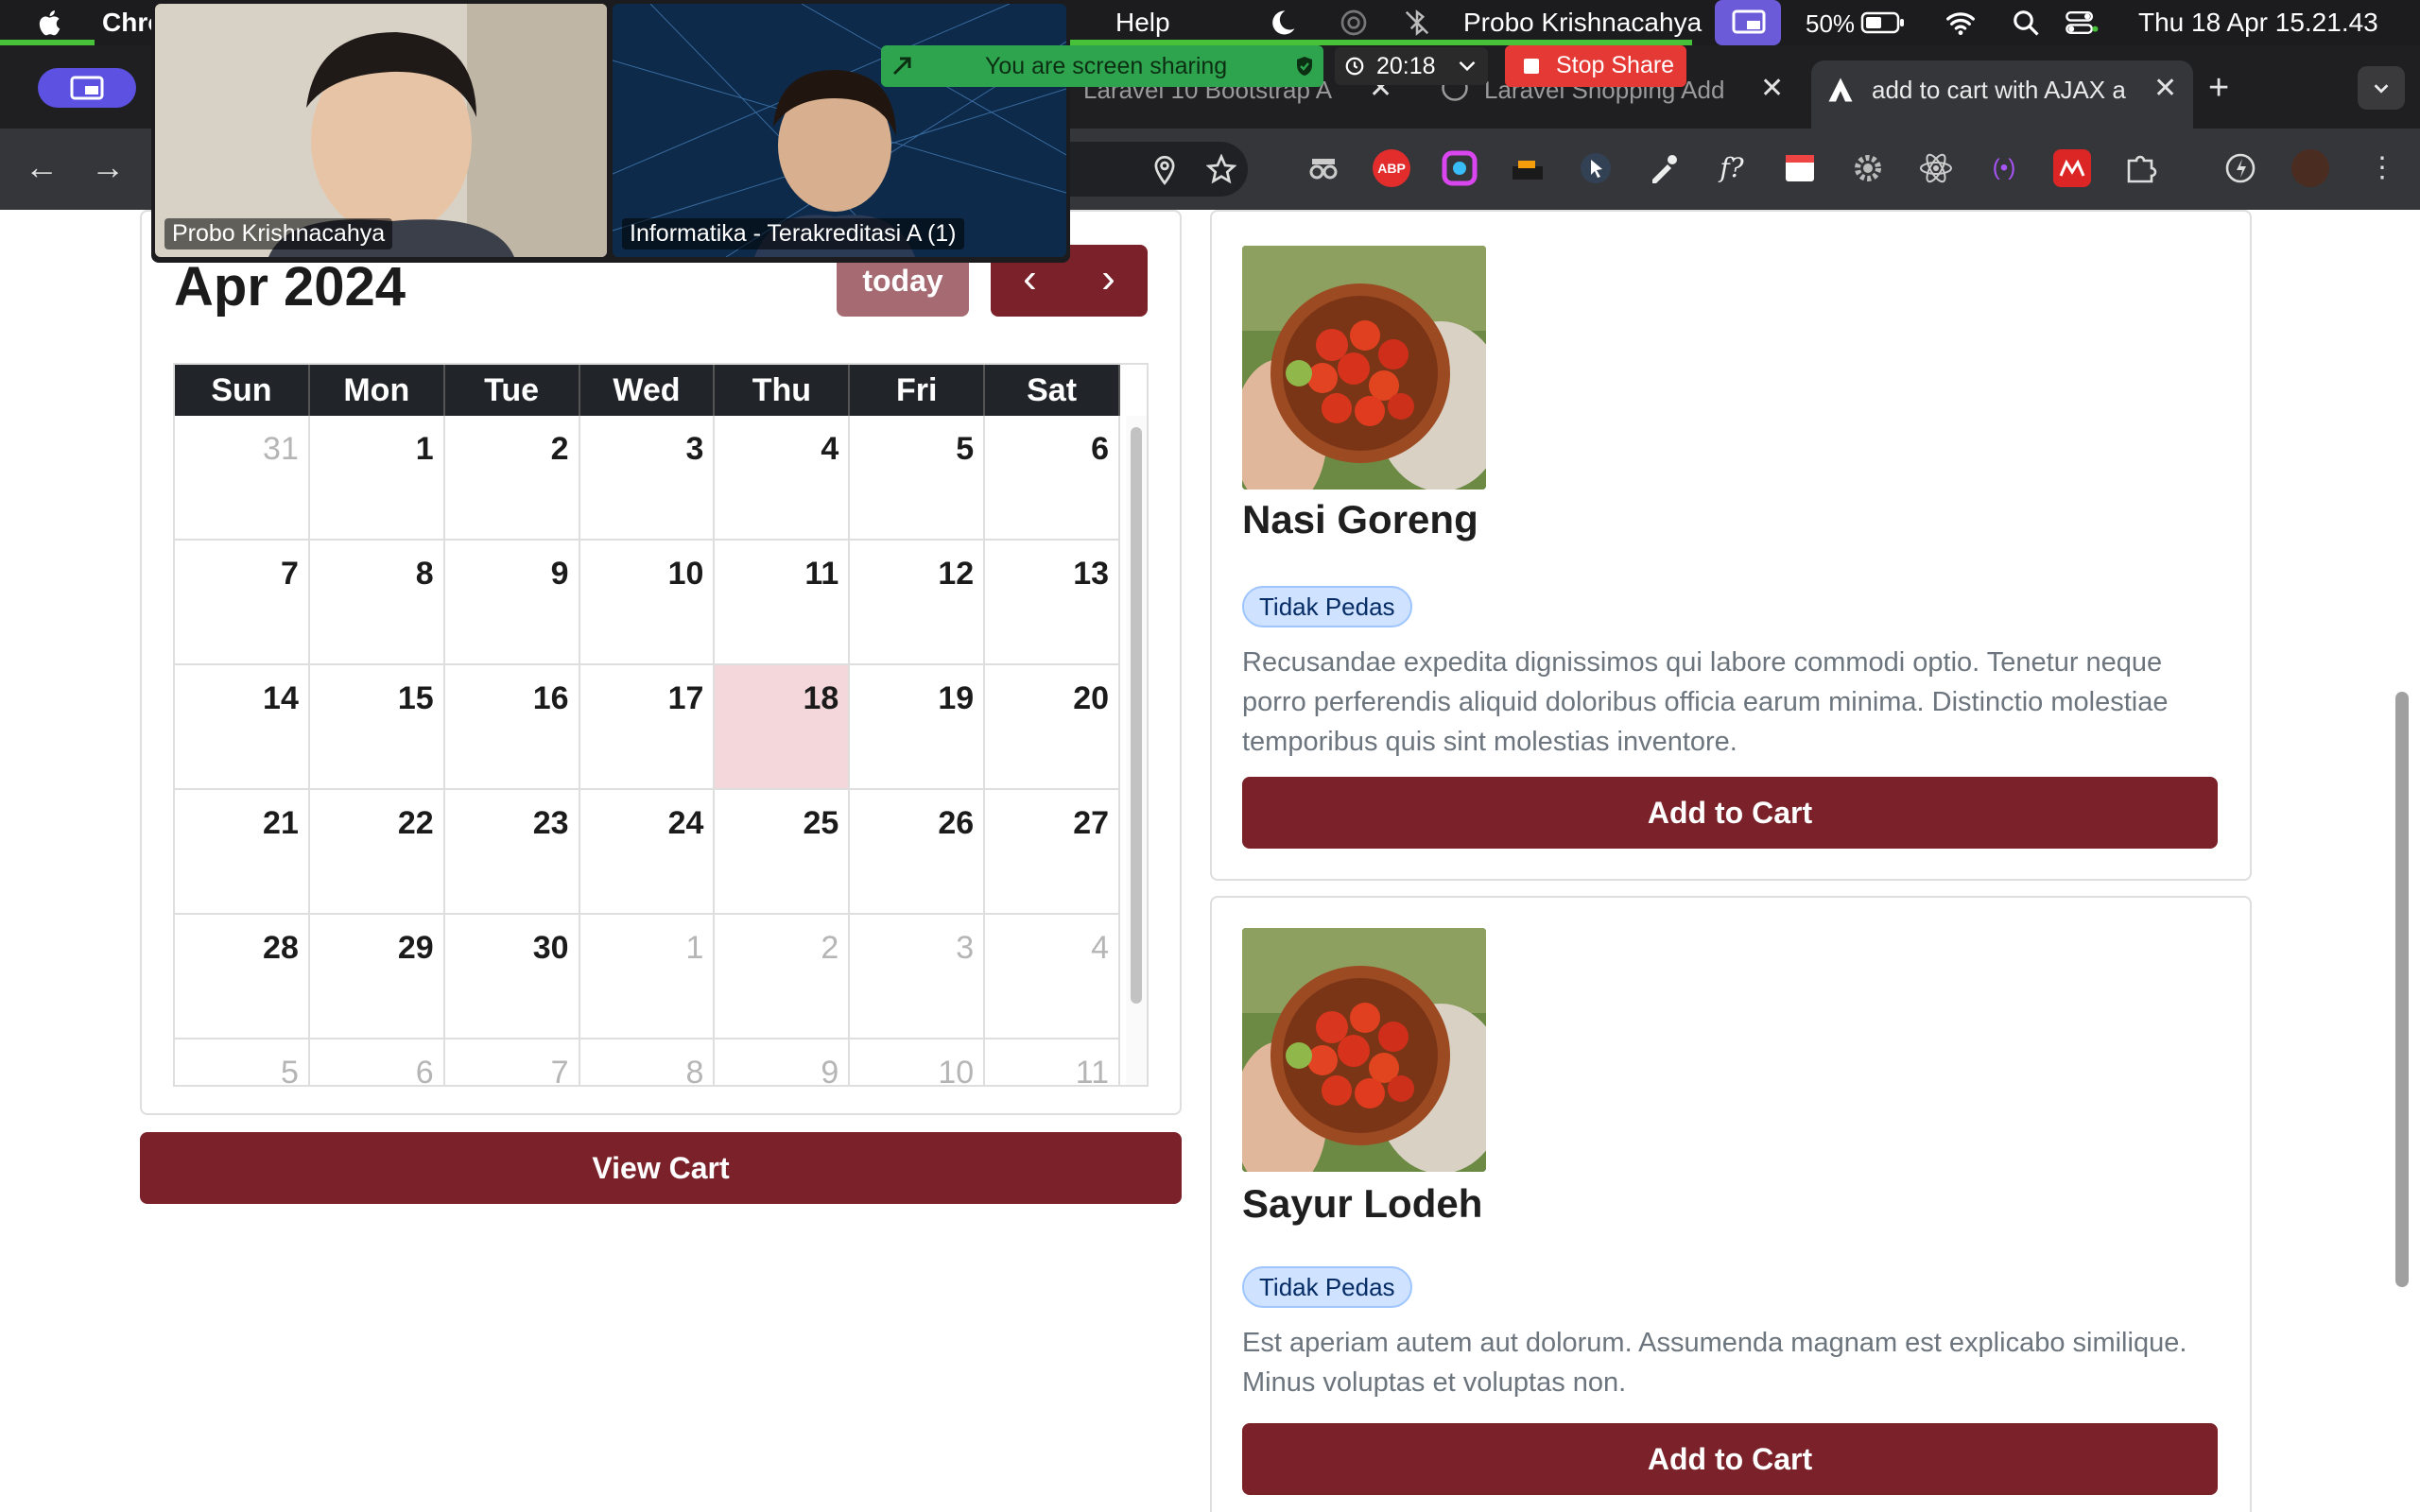  What do you see at coordinates (783, 727) in the screenshot?
I see `calendar-day-today: 18` at bounding box center [783, 727].